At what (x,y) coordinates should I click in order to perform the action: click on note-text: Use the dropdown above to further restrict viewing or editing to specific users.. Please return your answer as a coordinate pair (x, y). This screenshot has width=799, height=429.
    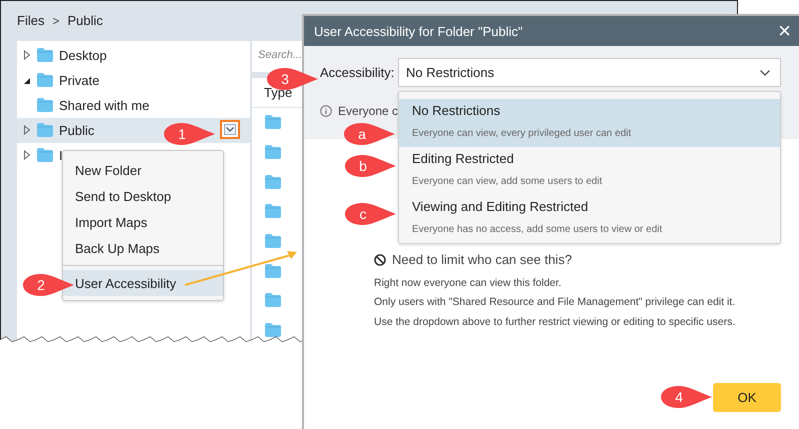
    Looking at the image, I should click on (555, 322).